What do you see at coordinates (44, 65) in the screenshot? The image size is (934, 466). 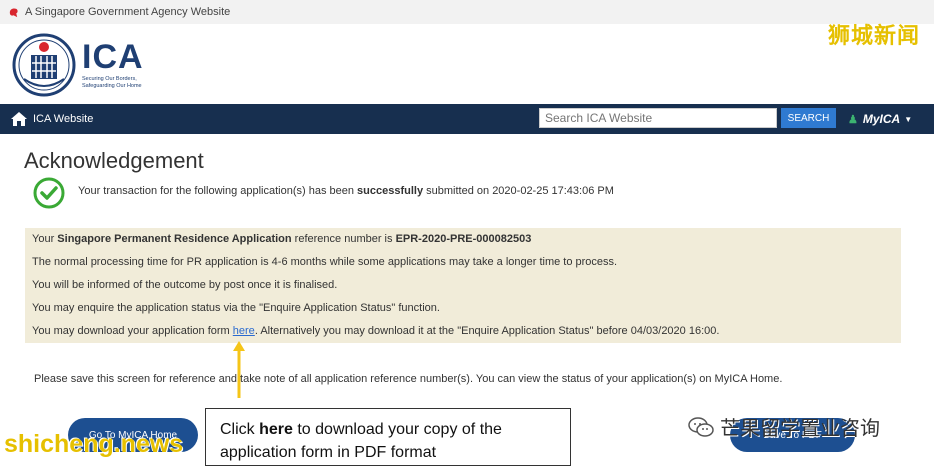 I see `ica-crest-icon` at bounding box center [44, 65].